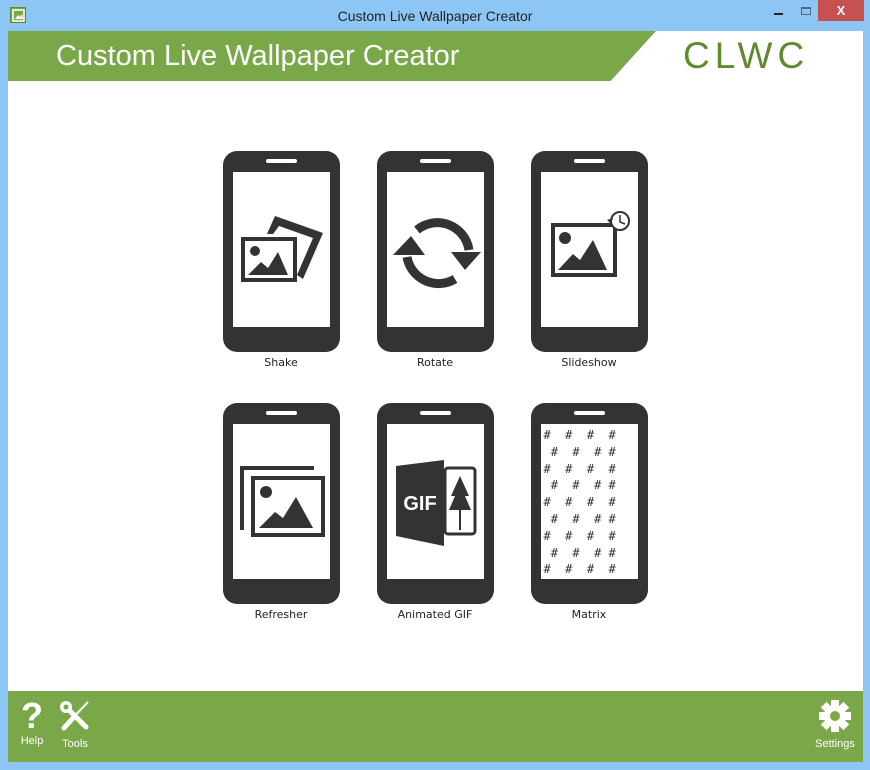 This screenshot has width=870, height=770. What do you see at coordinates (746, 55) in the screenshot?
I see `app-logo: CLWC` at bounding box center [746, 55].